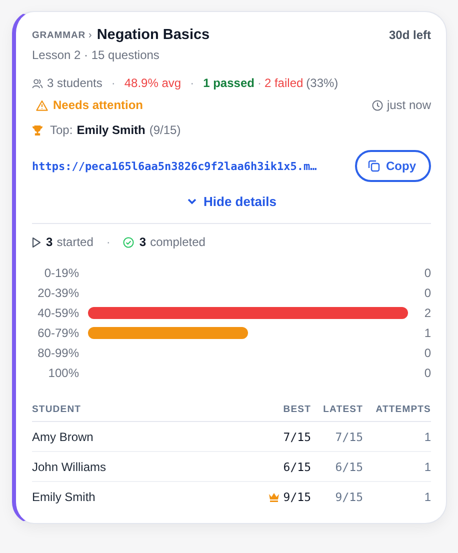 The height and width of the screenshot is (553, 458). Describe the element at coordinates (408, 105) in the screenshot. I see `updated-time: just now` at that location.